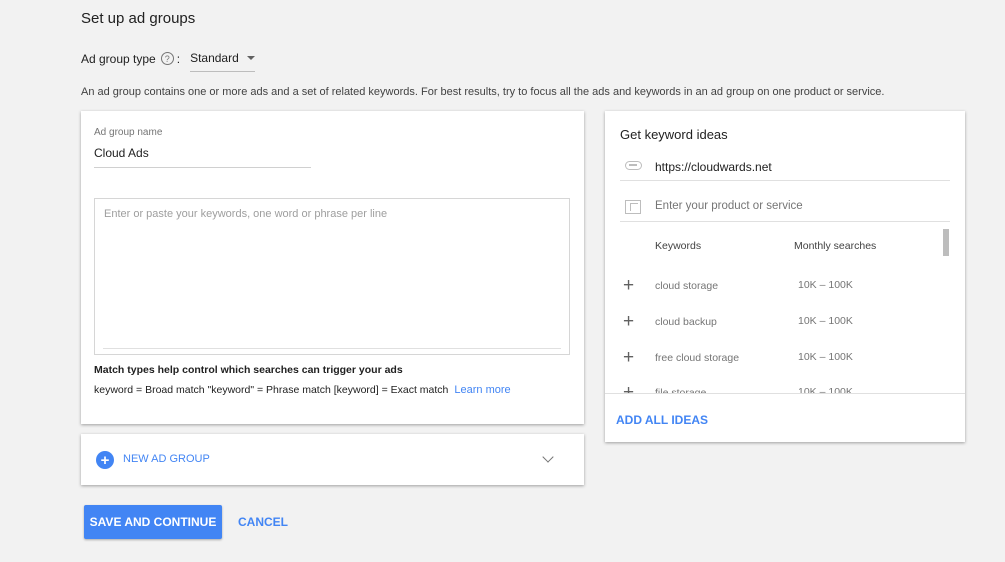  What do you see at coordinates (202, 167) in the screenshot?
I see `ad-group-name-underline` at bounding box center [202, 167].